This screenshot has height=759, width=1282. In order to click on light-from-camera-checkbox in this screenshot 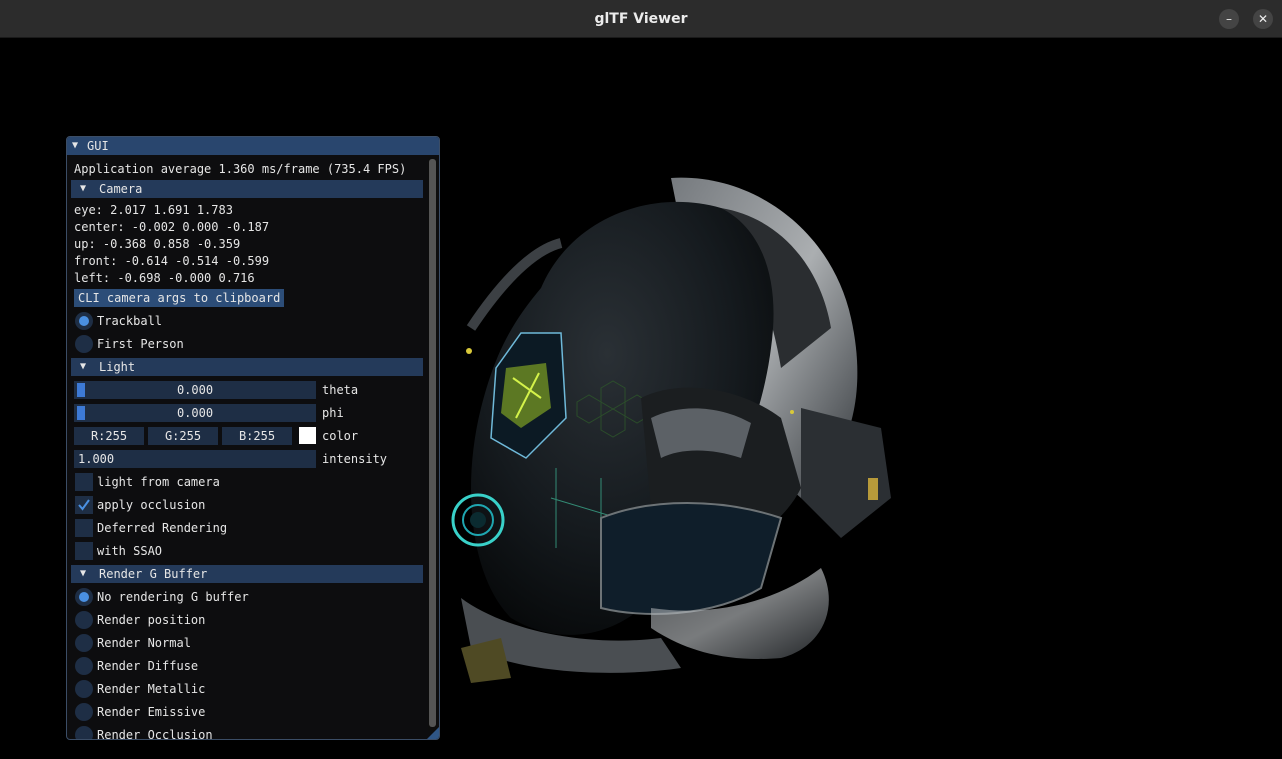, I will do `click(84, 482)`.